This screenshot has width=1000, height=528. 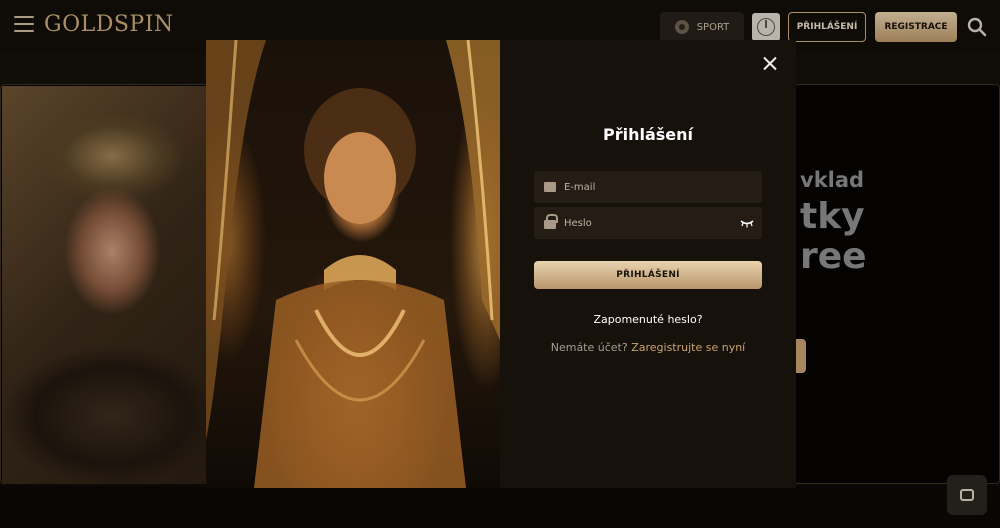 What do you see at coordinates (747, 223) in the screenshot?
I see `eye-closed-icon` at bounding box center [747, 223].